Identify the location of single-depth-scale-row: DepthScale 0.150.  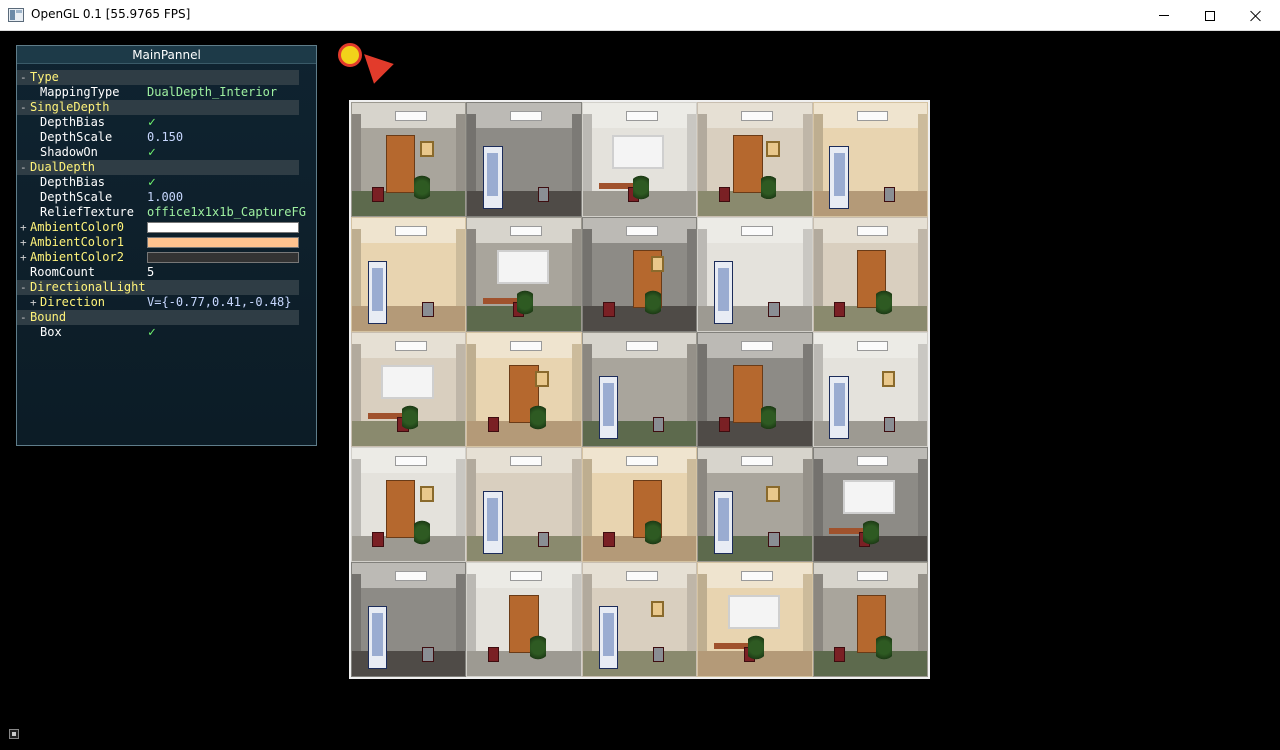
(166, 137).